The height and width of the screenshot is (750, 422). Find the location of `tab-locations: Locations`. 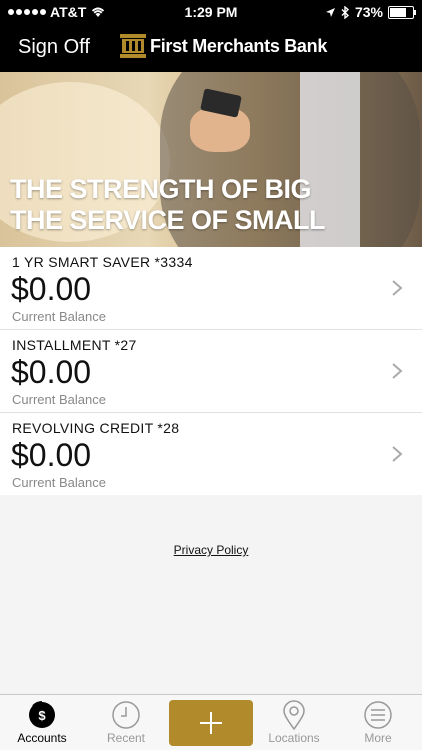

tab-locations: Locations is located at coordinates (294, 722).